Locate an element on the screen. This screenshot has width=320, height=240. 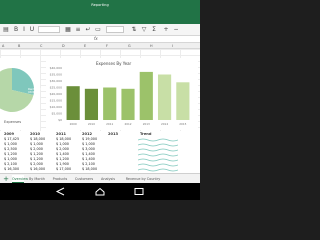
table-header: 2011 is located at coordinates (61, 134).